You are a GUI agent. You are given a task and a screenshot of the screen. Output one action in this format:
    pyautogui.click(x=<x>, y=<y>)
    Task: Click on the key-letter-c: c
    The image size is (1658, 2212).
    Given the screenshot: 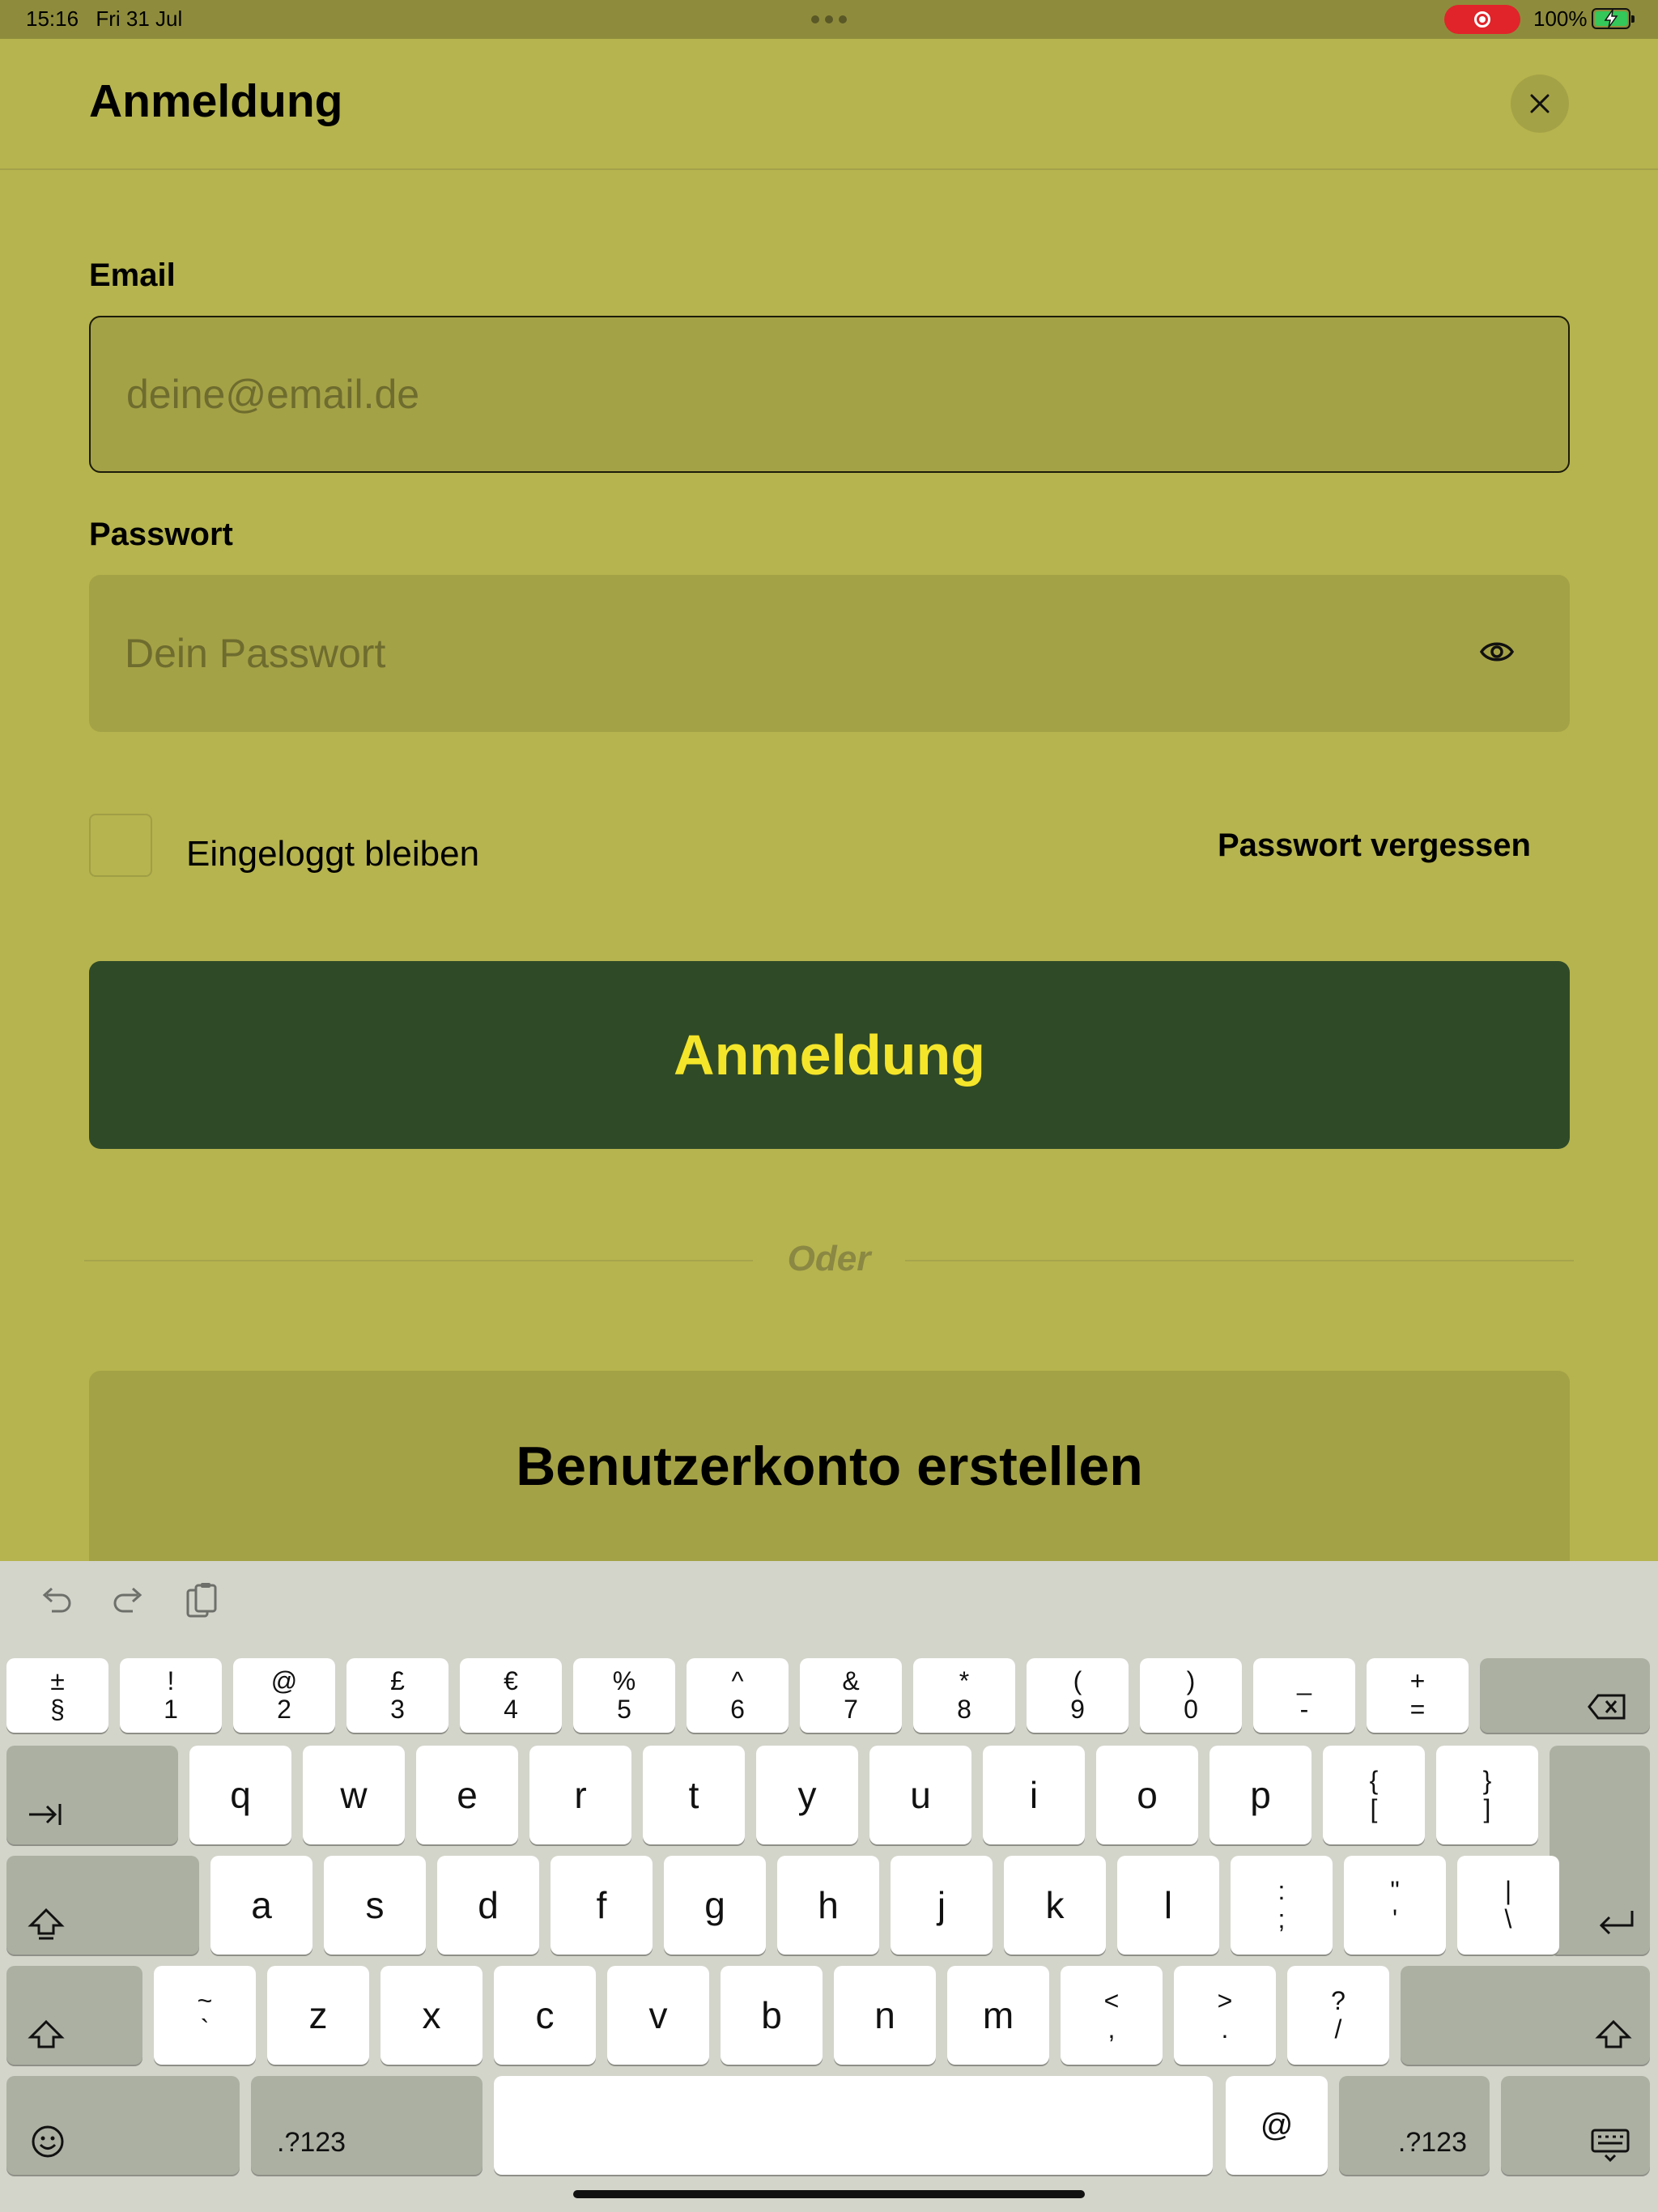 What is the action you would take?
    pyautogui.click(x=545, y=2015)
    